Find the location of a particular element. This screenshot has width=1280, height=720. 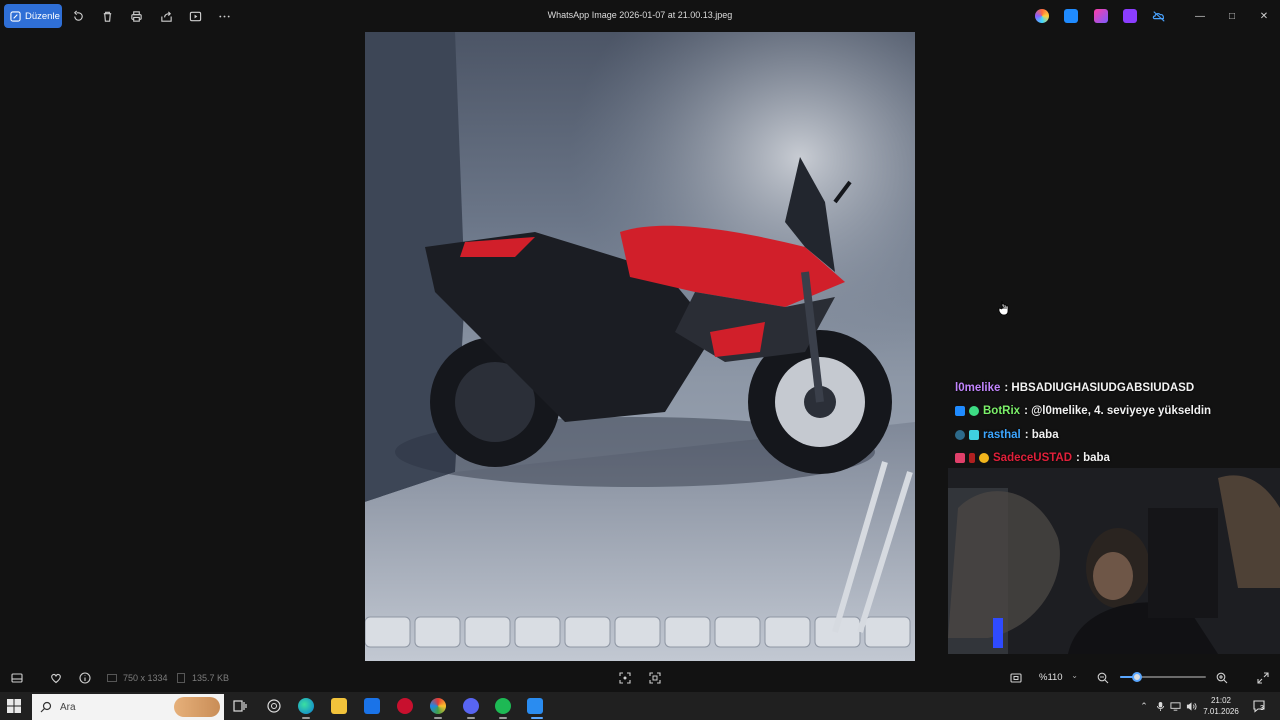

start-button is located at coordinates (14, 706).